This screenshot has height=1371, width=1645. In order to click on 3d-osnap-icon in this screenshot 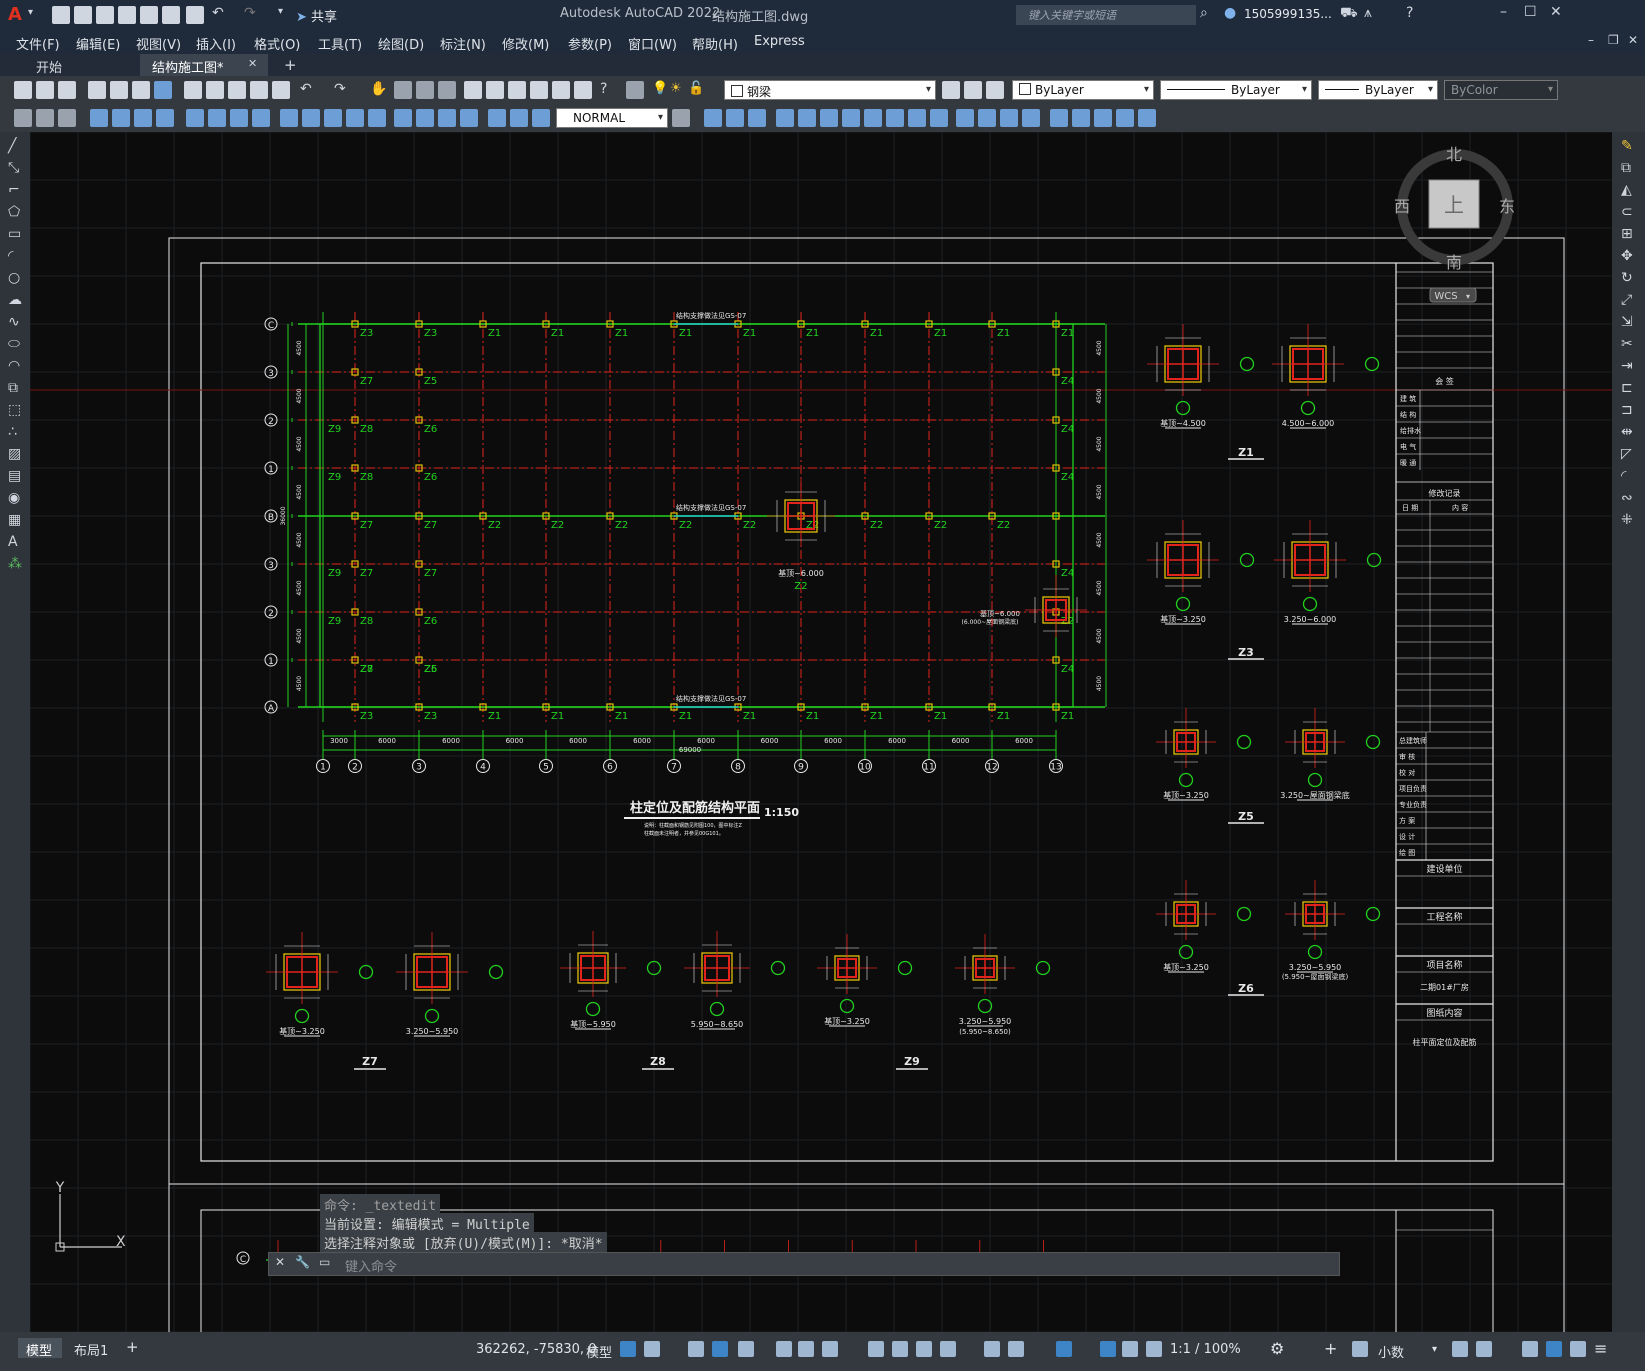, I will do `click(948, 1349)`.